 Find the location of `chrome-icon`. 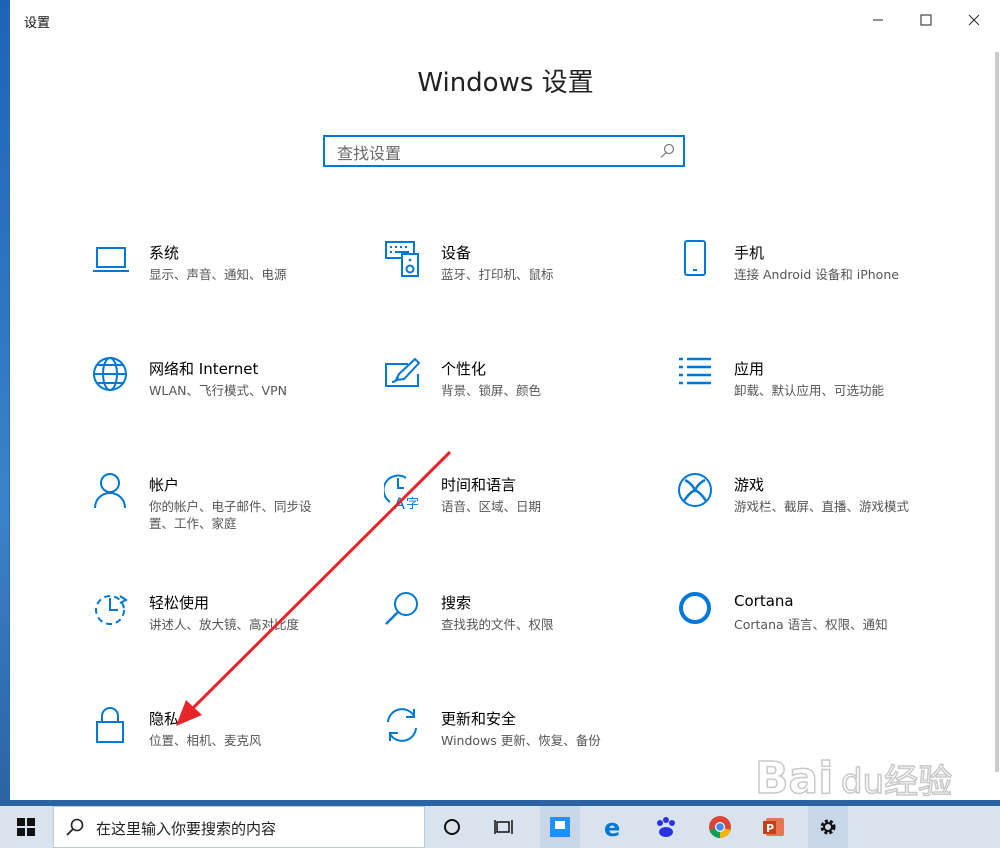

chrome-icon is located at coordinates (720, 827).